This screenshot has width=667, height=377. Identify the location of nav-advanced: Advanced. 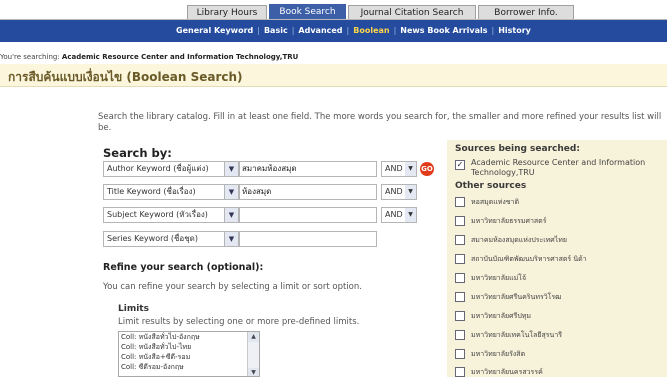
(320, 30).